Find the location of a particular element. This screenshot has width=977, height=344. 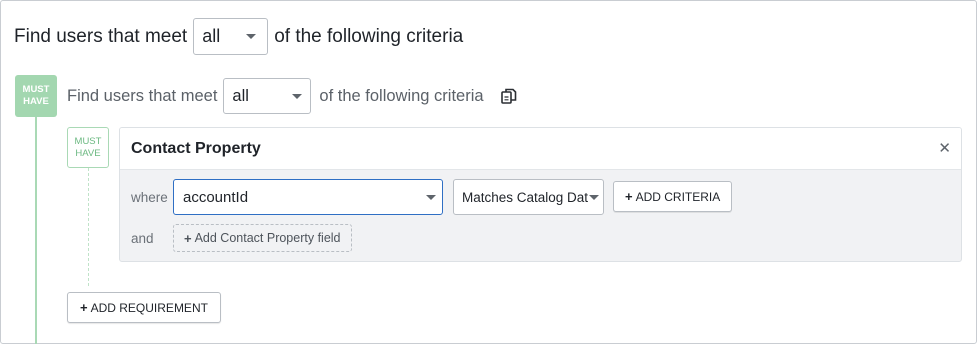

and-label: and is located at coordinates (142, 238).